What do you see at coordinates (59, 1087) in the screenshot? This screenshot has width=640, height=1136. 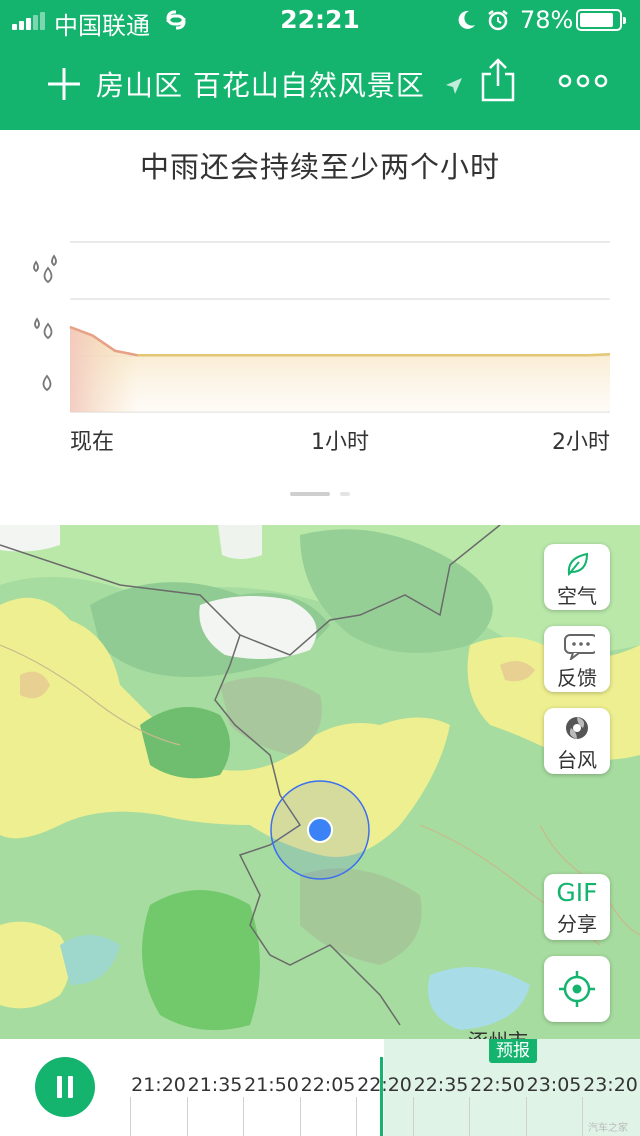 I see `pause-icon` at bounding box center [59, 1087].